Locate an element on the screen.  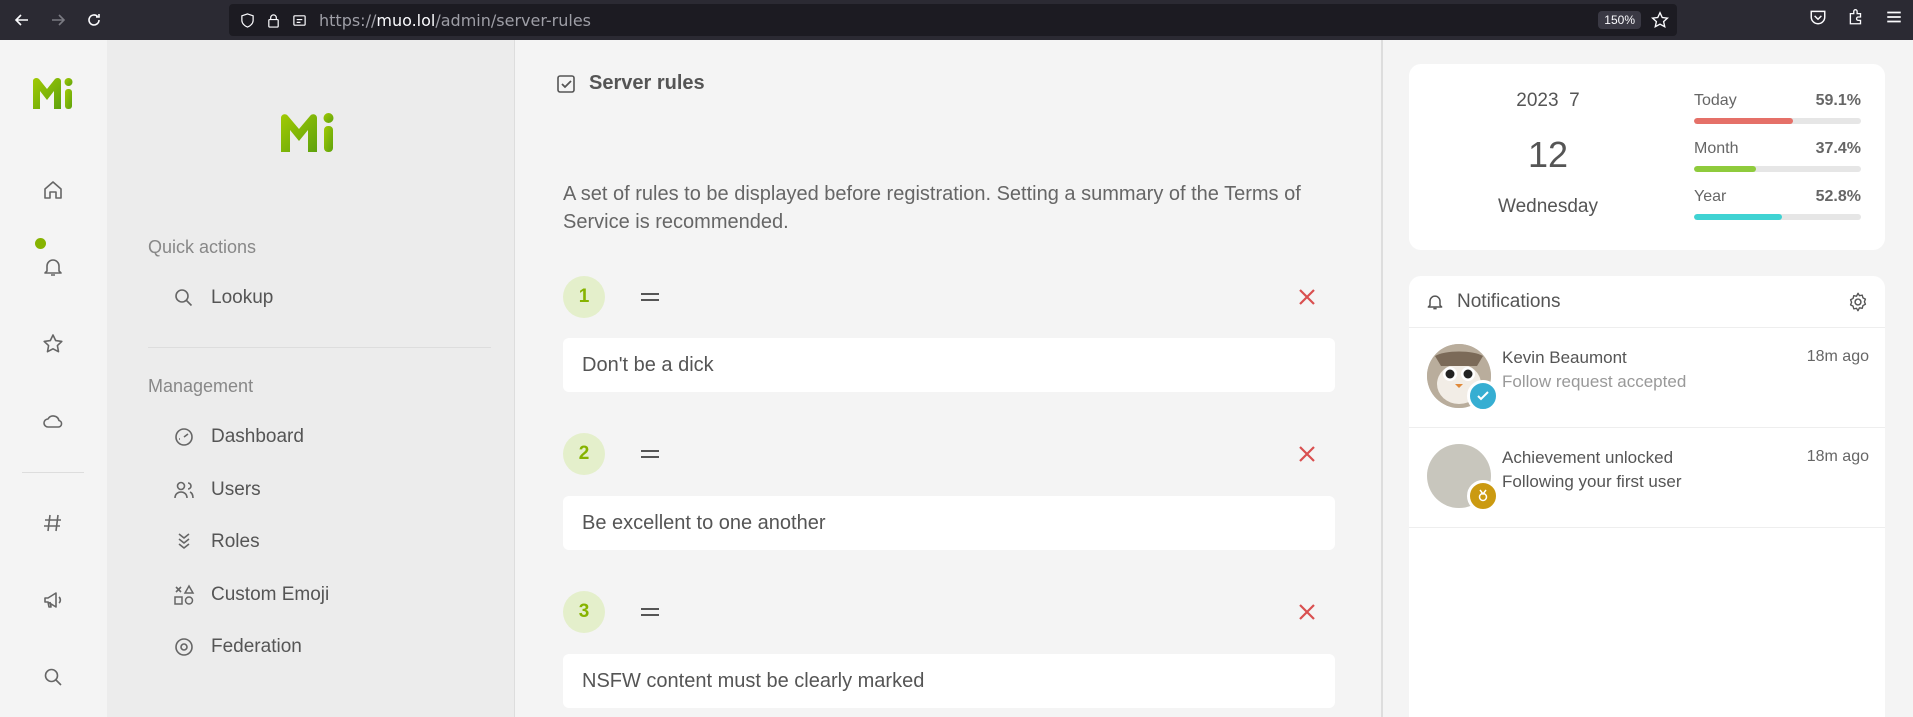
rule-text-input: Be excellent to one another is located at coordinates (949, 523).